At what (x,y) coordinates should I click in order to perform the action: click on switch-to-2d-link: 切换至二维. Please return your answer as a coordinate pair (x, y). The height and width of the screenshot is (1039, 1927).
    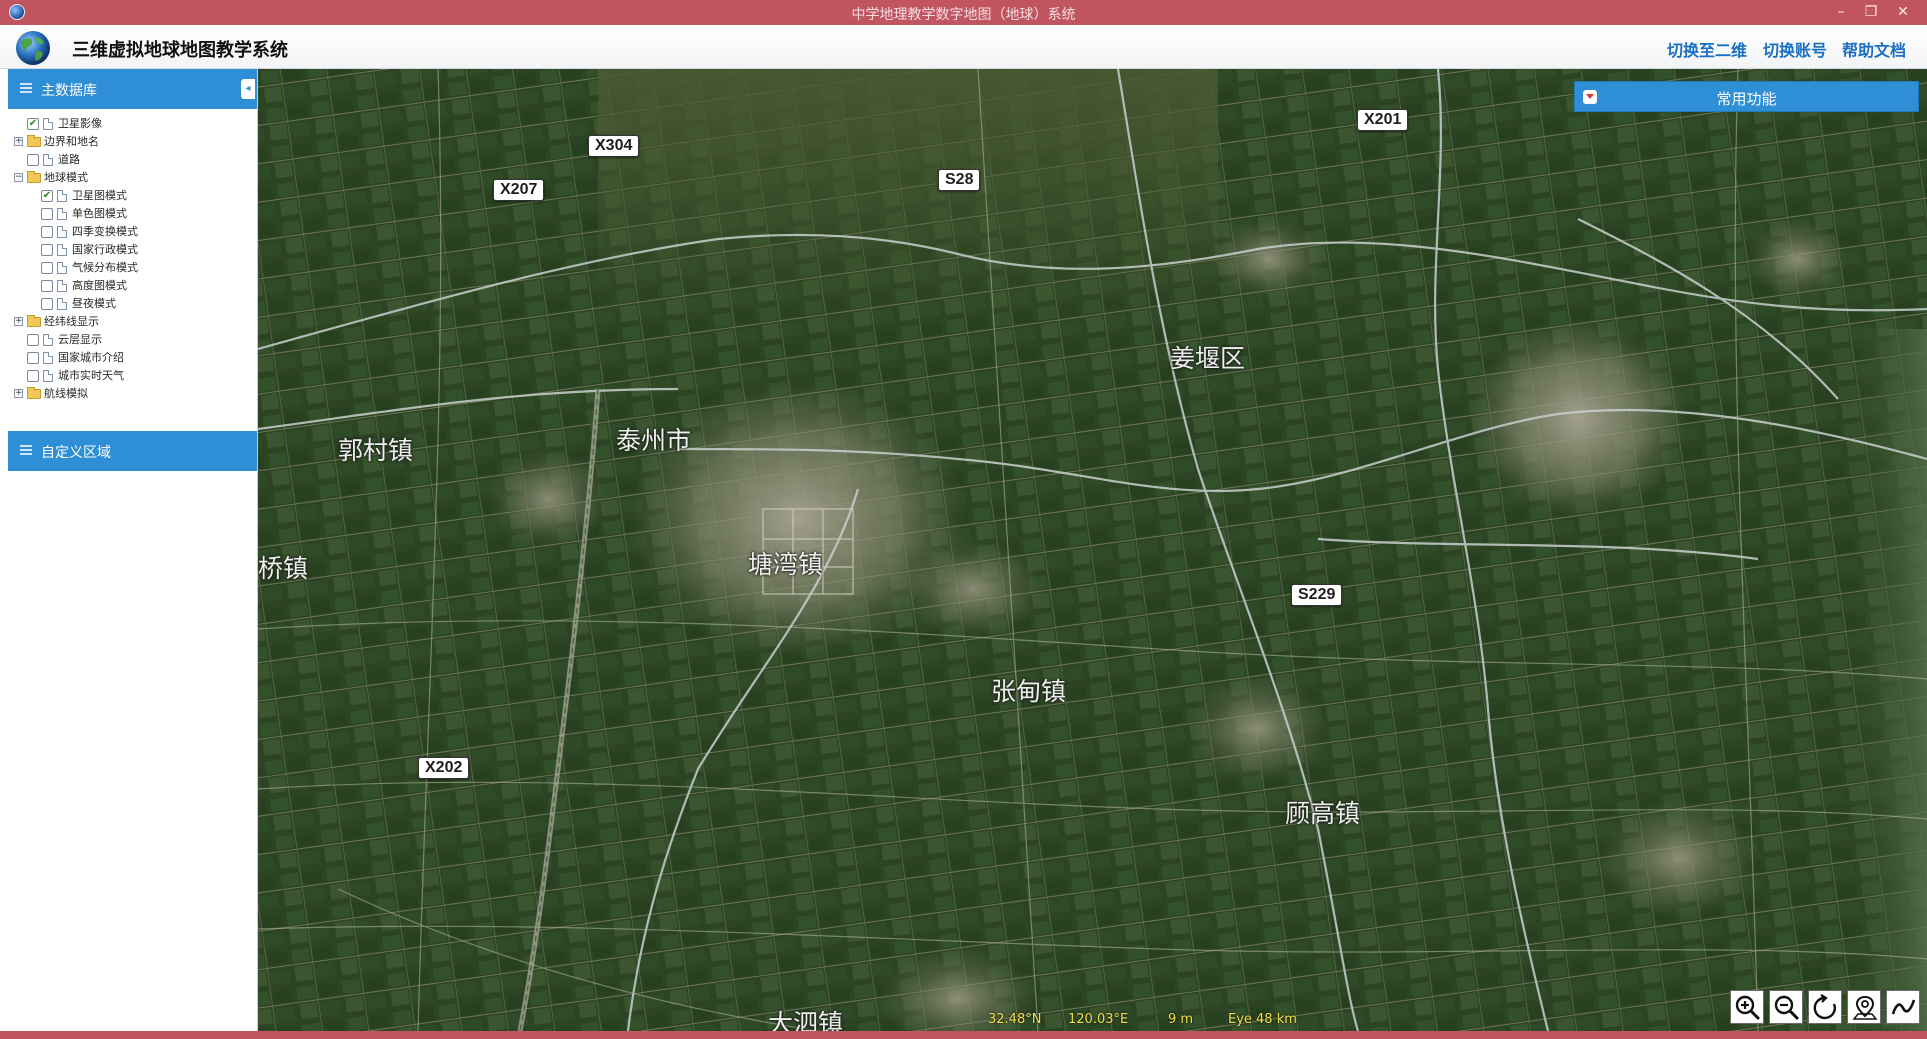
    Looking at the image, I should click on (1707, 49).